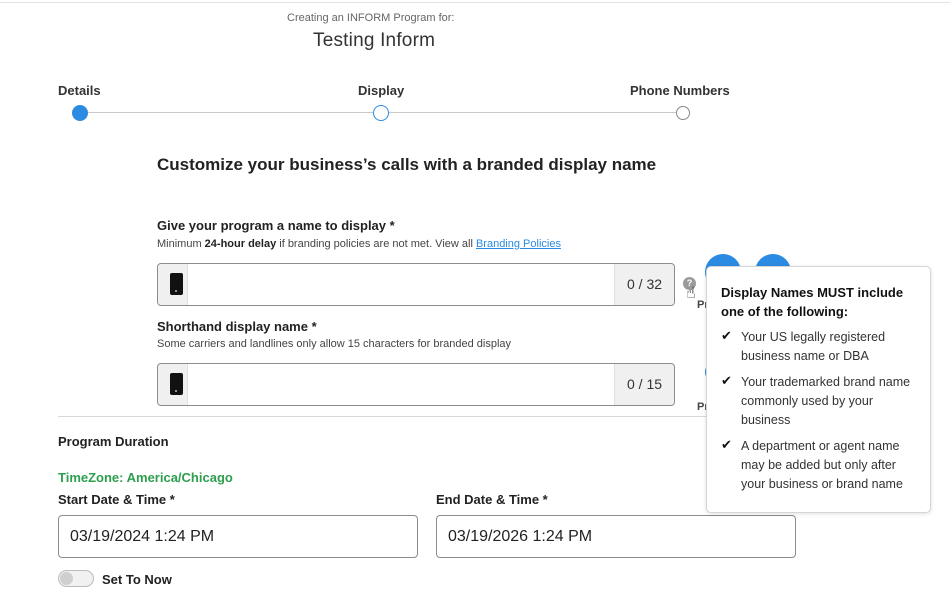  I want to click on set-to-now-label: Set To Now, so click(137, 579).